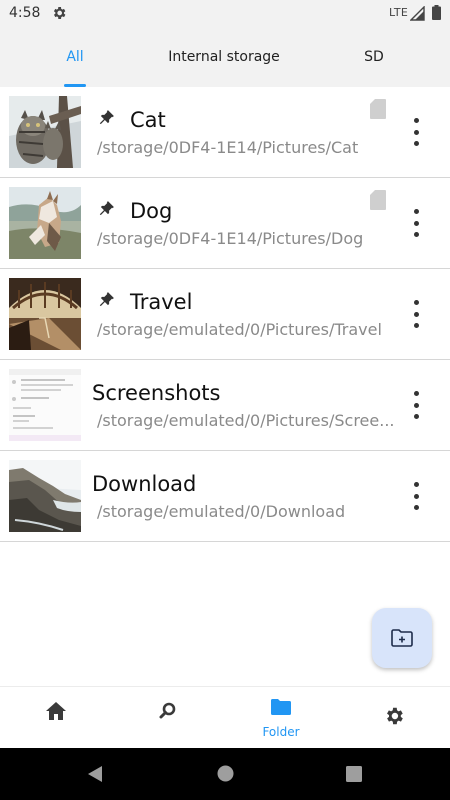 This screenshot has width=450, height=800. Describe the element at coordinates (225, 132) in the screenshot. I see `folder-row-cat: Cat /storage/0DF4-1E14/Pictures/Cat` at that location.